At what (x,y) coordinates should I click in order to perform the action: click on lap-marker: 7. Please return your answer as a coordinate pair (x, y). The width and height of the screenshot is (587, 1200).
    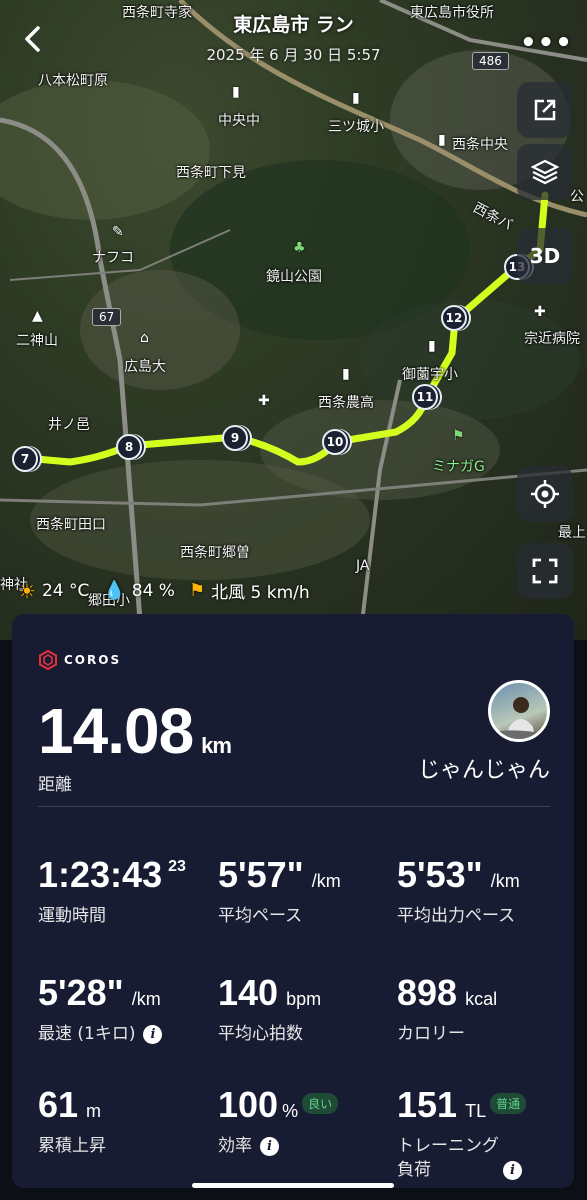
    Looking at the image, I should click on (25, 459).